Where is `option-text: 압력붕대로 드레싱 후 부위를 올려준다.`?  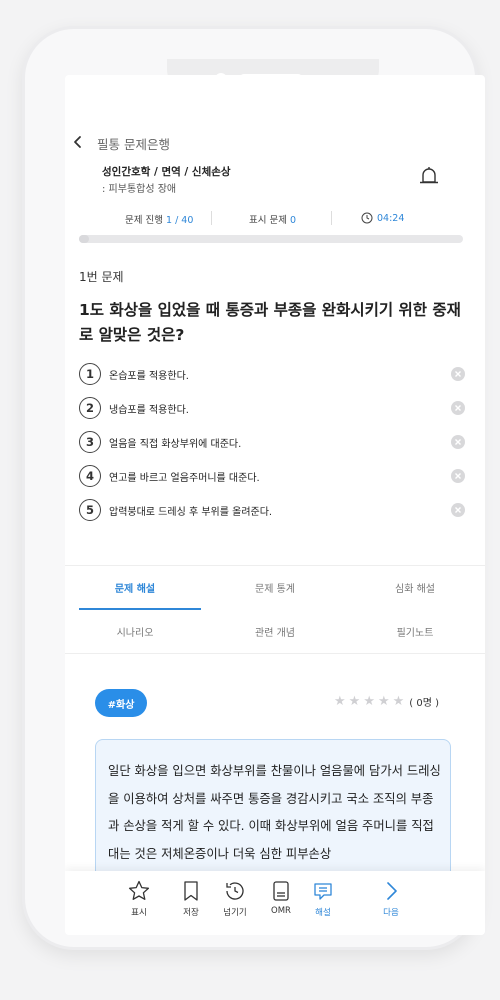 option-text: 압력붕대로 드레싱 후 부위를 올려준다. is located at coordinates (191, 512).